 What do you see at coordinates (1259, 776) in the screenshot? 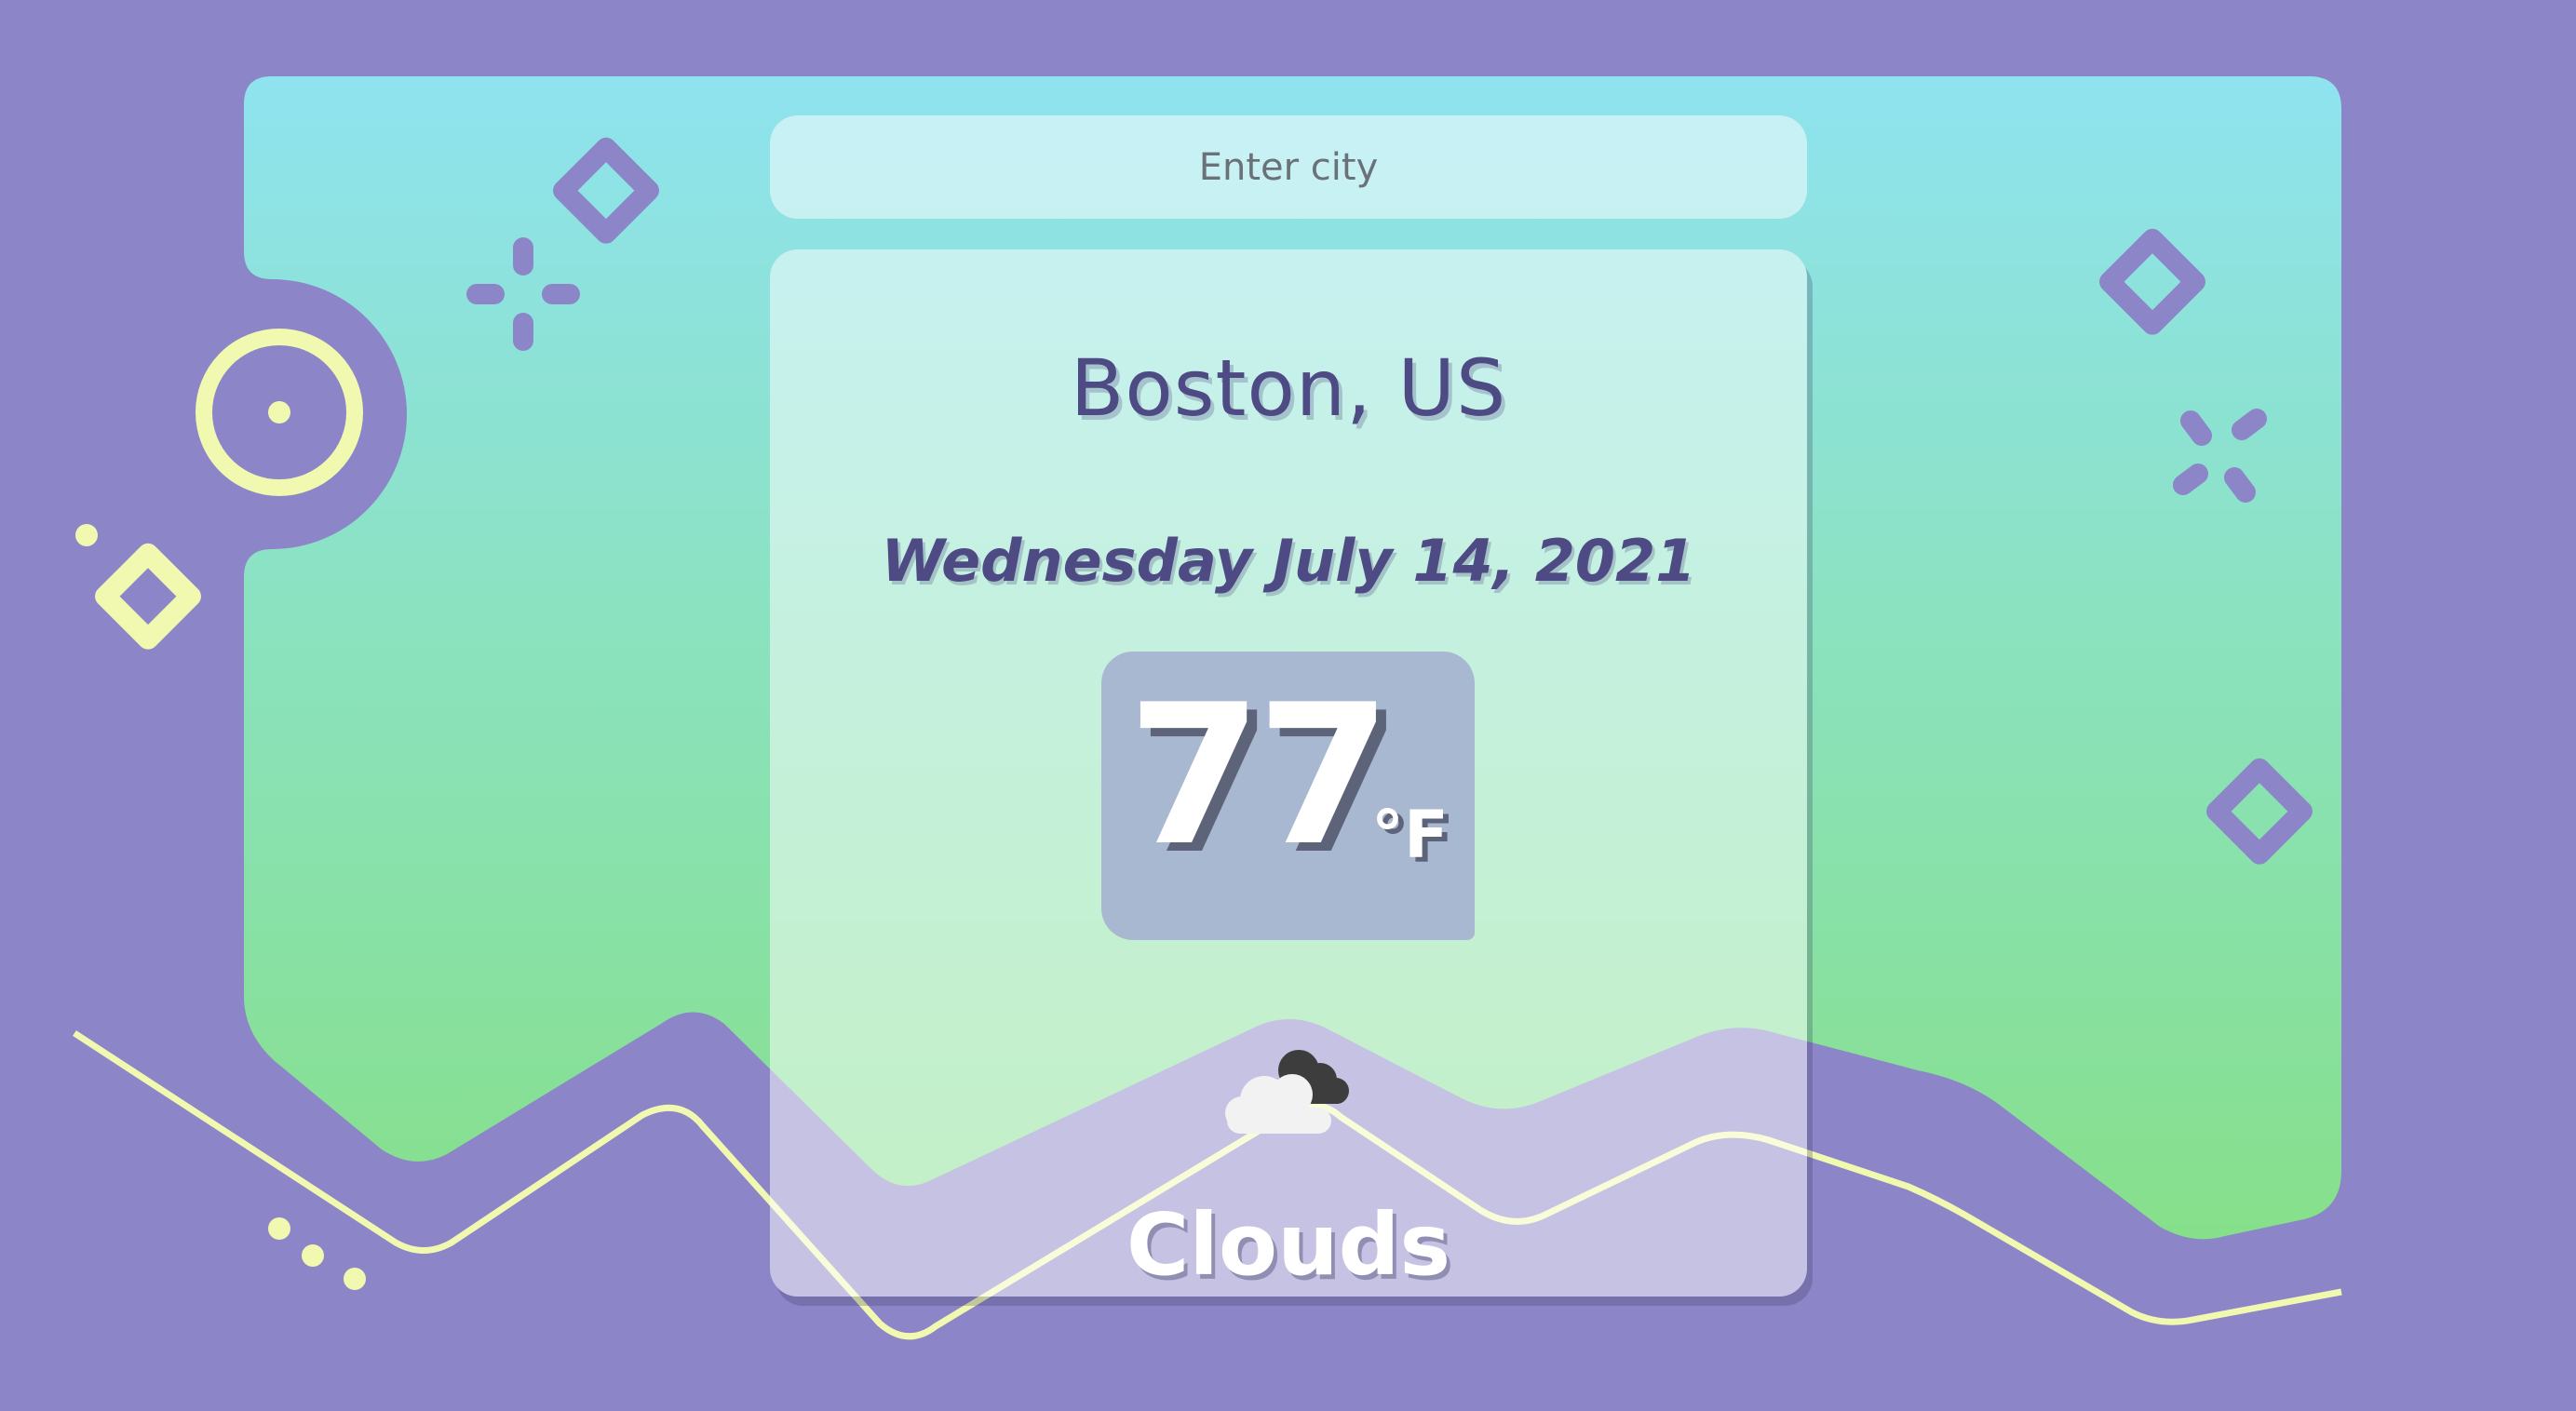
I see `temperature-value: 77` at bounding box center [1259, 776].